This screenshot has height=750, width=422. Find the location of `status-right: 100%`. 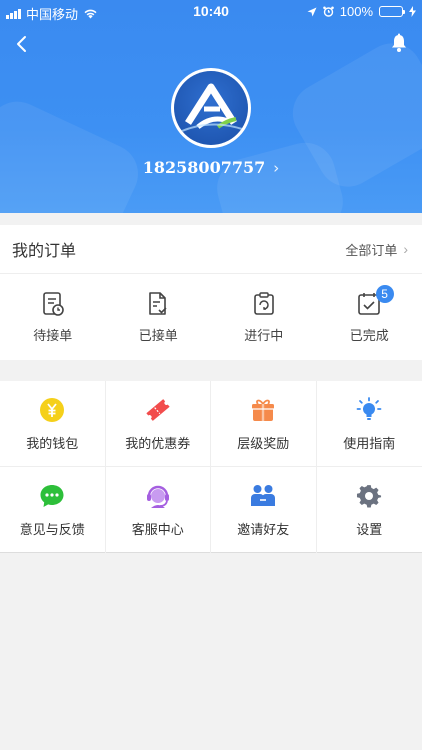

status-right: 100% is located at coordinates (361, 11).